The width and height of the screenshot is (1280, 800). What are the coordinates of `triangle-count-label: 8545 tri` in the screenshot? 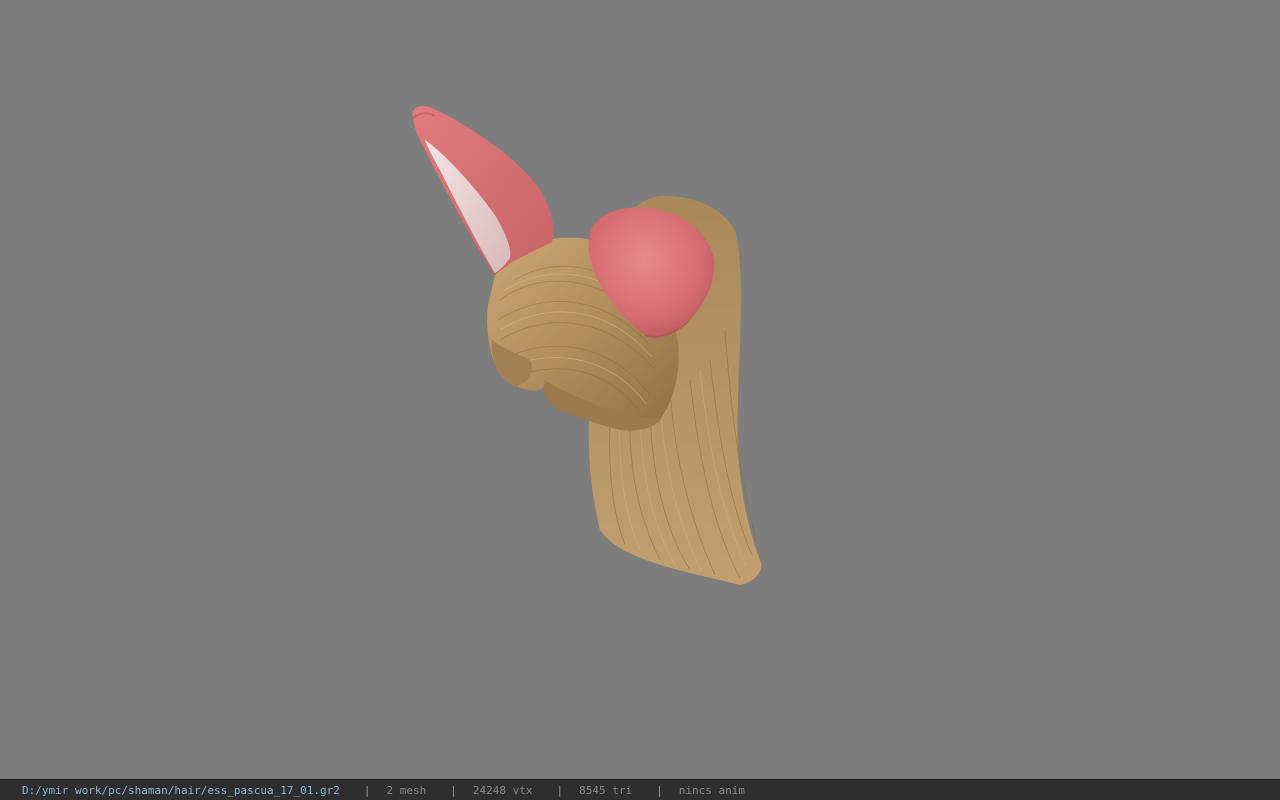 It's located at (606, 790).